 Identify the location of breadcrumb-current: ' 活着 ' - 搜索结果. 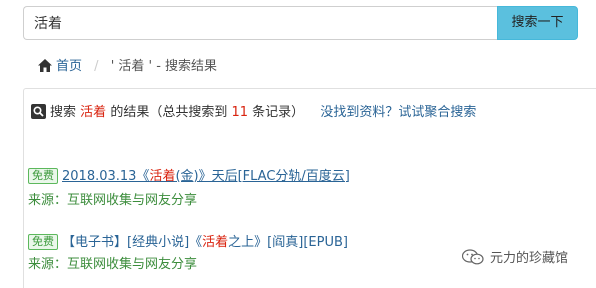
(164, 66).